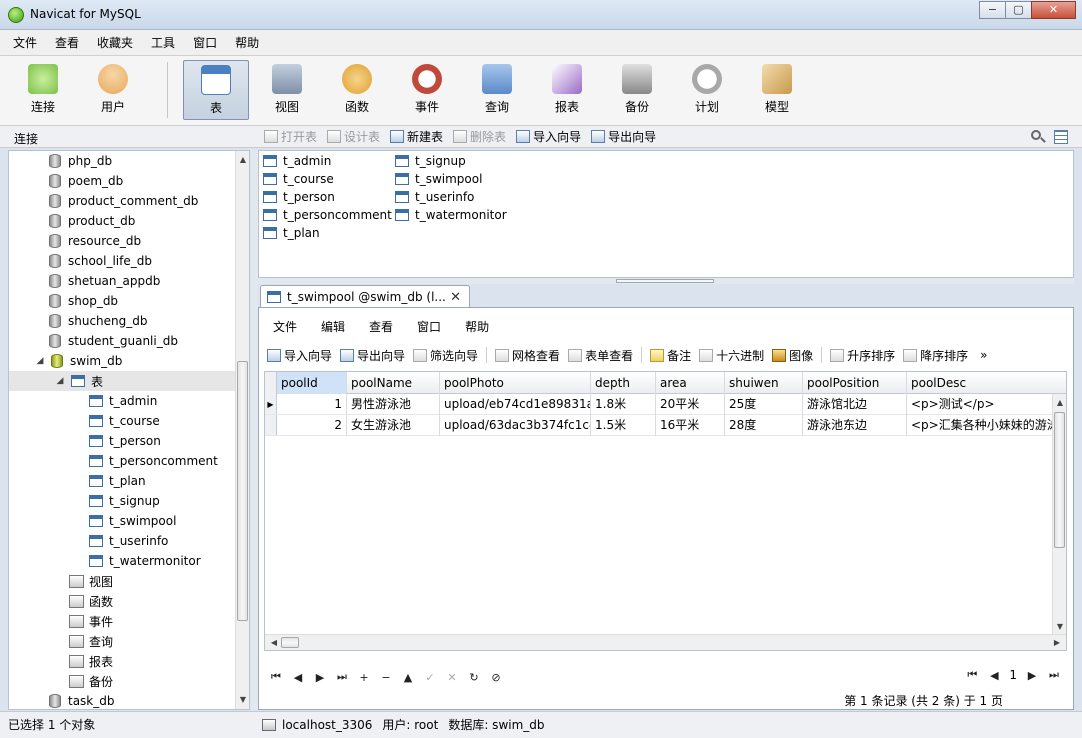  What do you see at coordinates (163, 42) in the screenshot?
I see `menu-tools: 工具` at bounding box center [163, 42].